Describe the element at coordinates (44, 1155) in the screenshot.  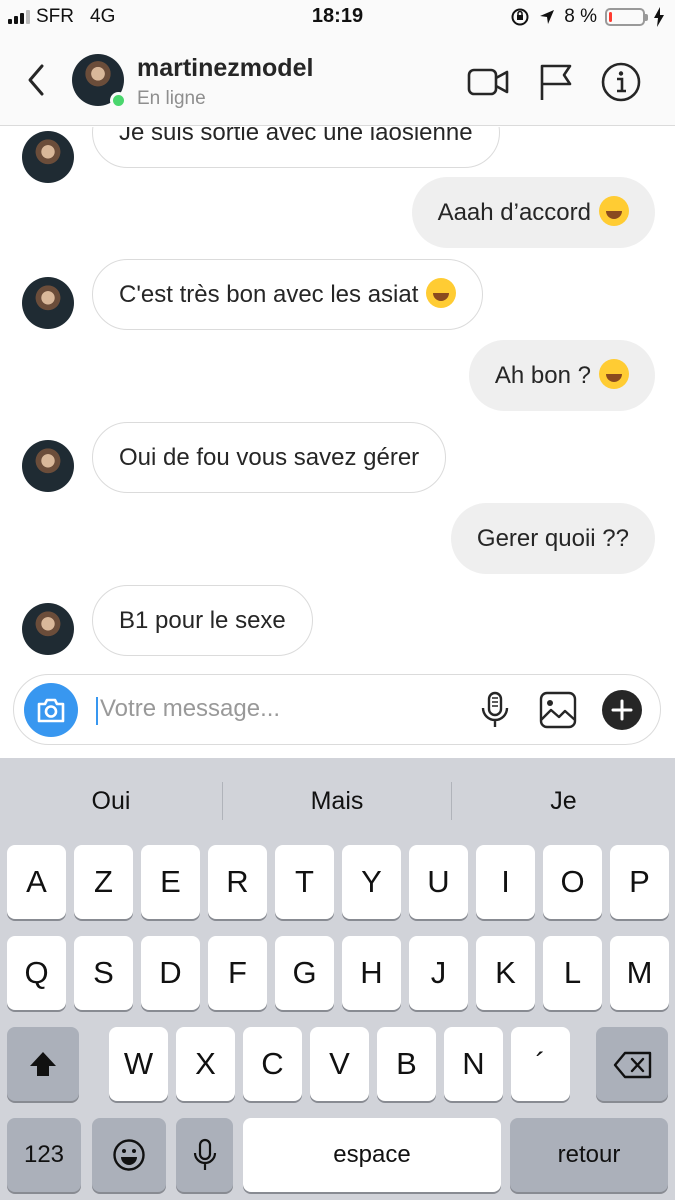
I see `numbers-key: 123` at that location.